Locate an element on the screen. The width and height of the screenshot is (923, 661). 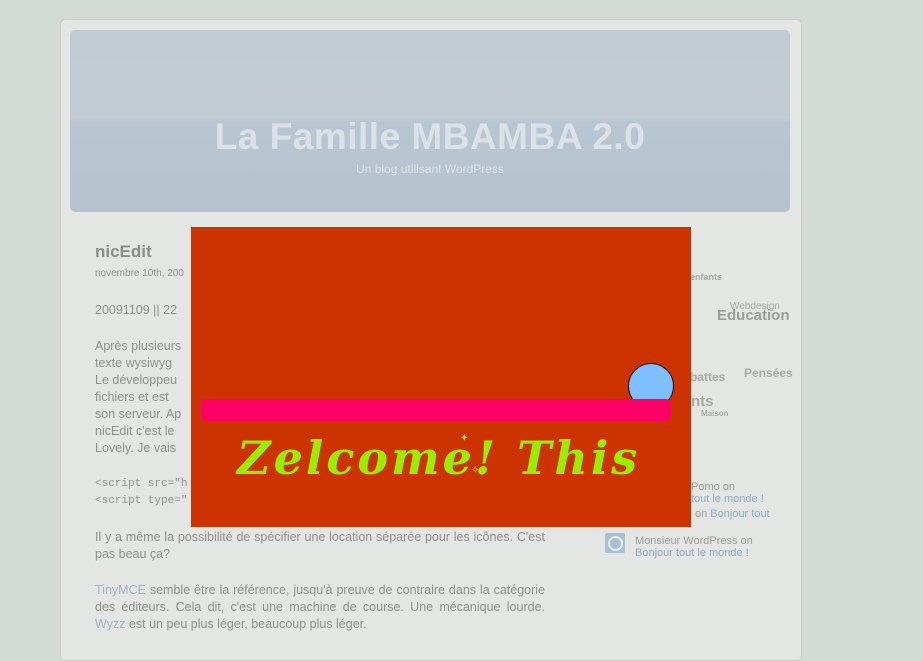
site-tagline: Un blog utilisant WordPress is located at coordinates (430, 169).